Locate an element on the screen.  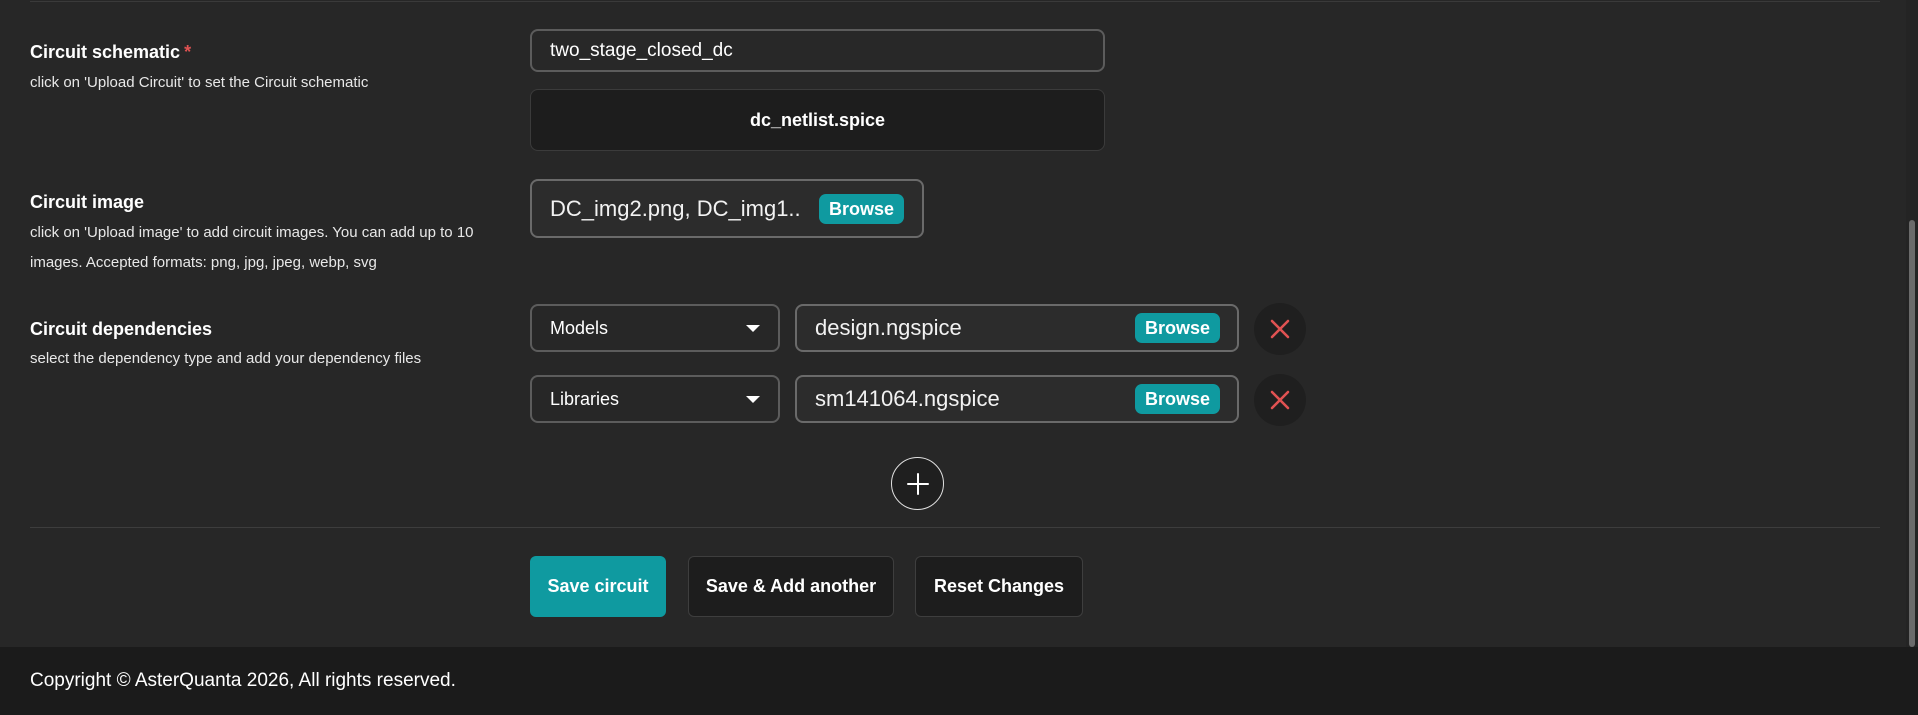
dependency-type-select-1: Models is located at coordinates (655, 328).